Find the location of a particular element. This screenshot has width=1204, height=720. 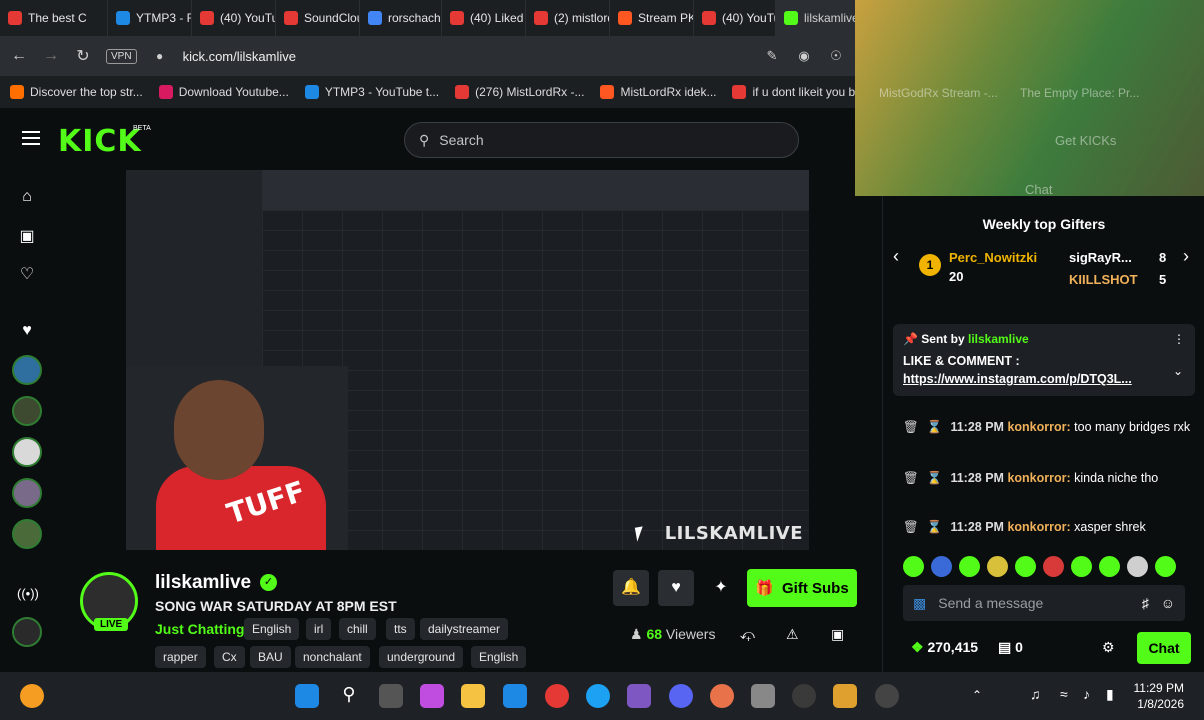

microphone-icon: ♫ is located at coordinates (1035, 694).